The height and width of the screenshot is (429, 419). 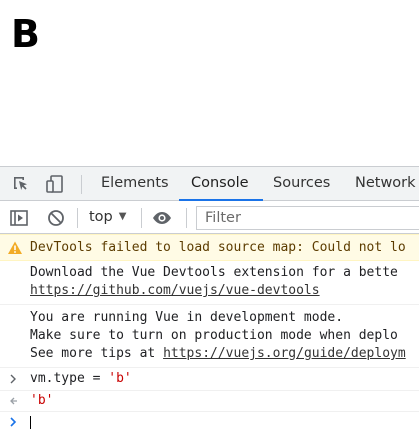 I want to click on devtools-tabbar: Elements Console Sources Network, so click(x=209, y=184).